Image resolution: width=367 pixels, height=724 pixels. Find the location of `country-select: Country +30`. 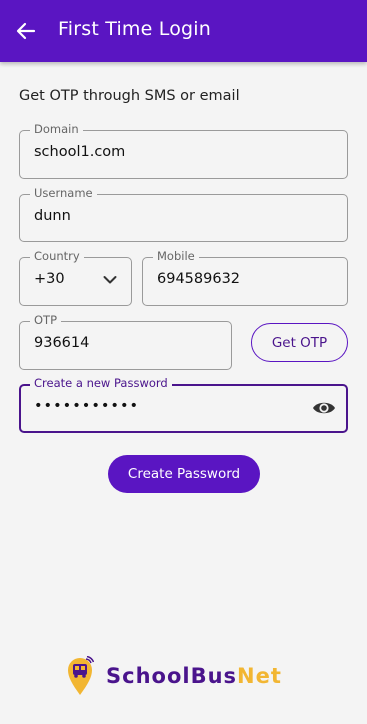

country-select: Country +30 is located at coordinates (75, 277).